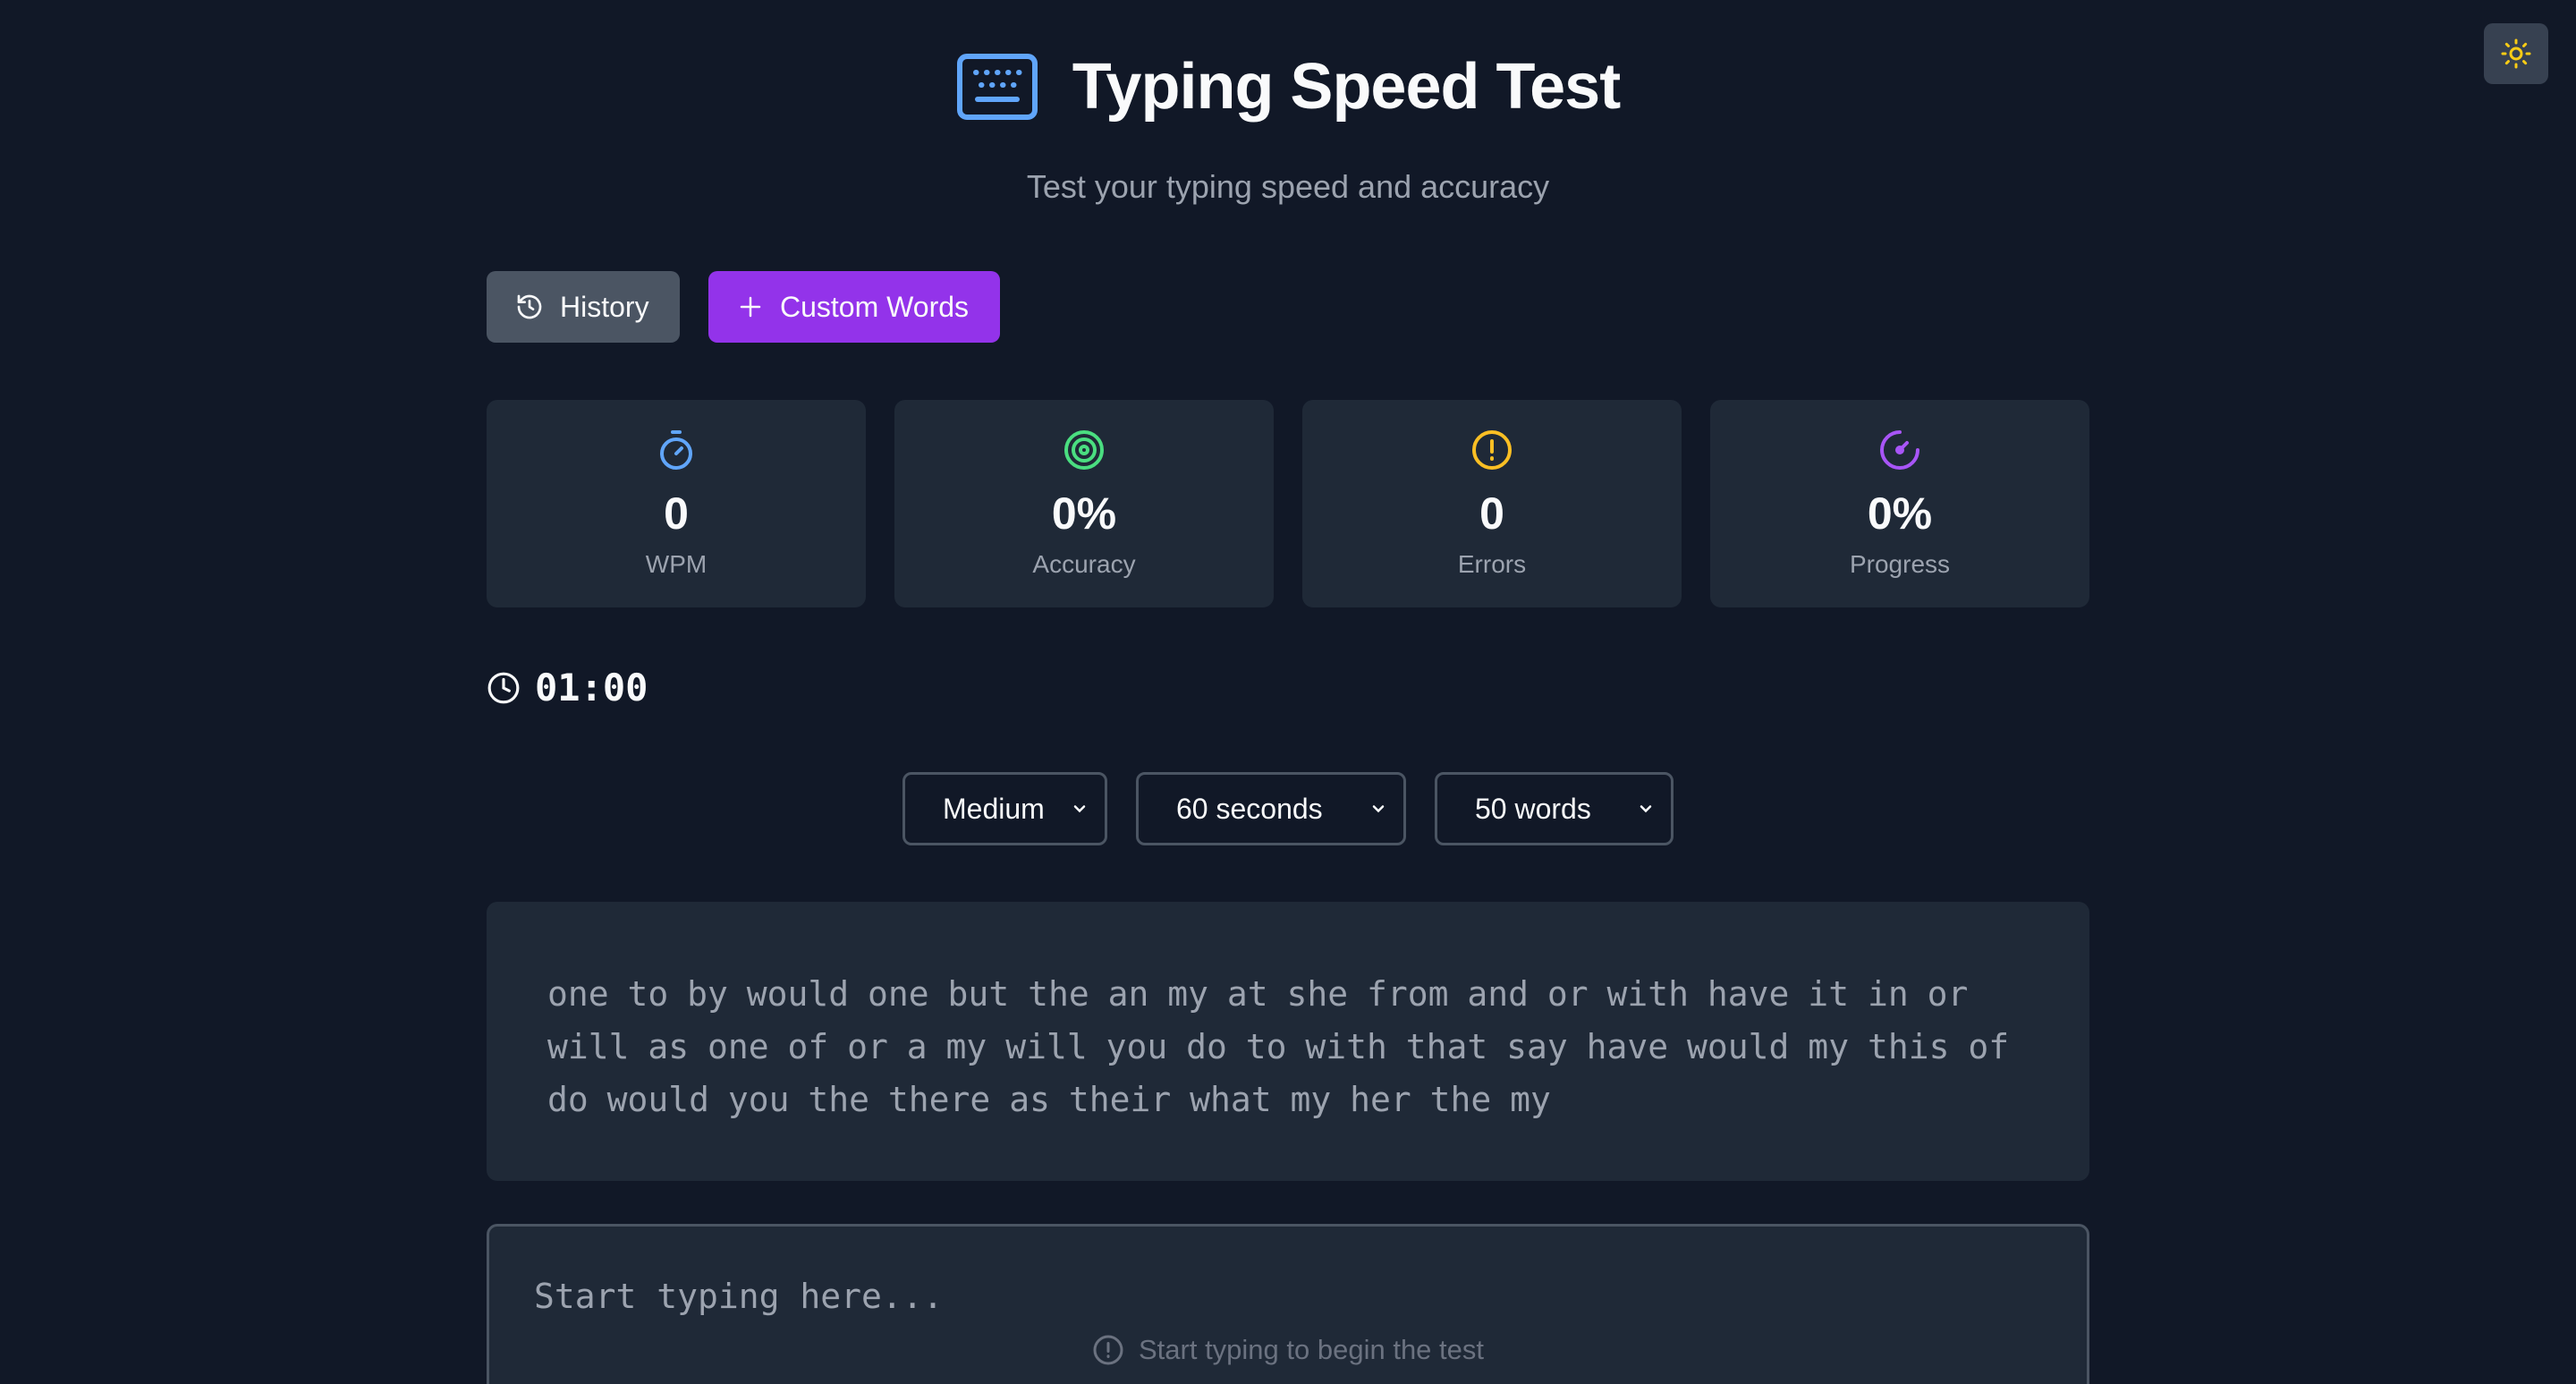  Describe the element at coordinates (994, 809) in the screenshot. I see `difficulty-selected: Medium` at that location.